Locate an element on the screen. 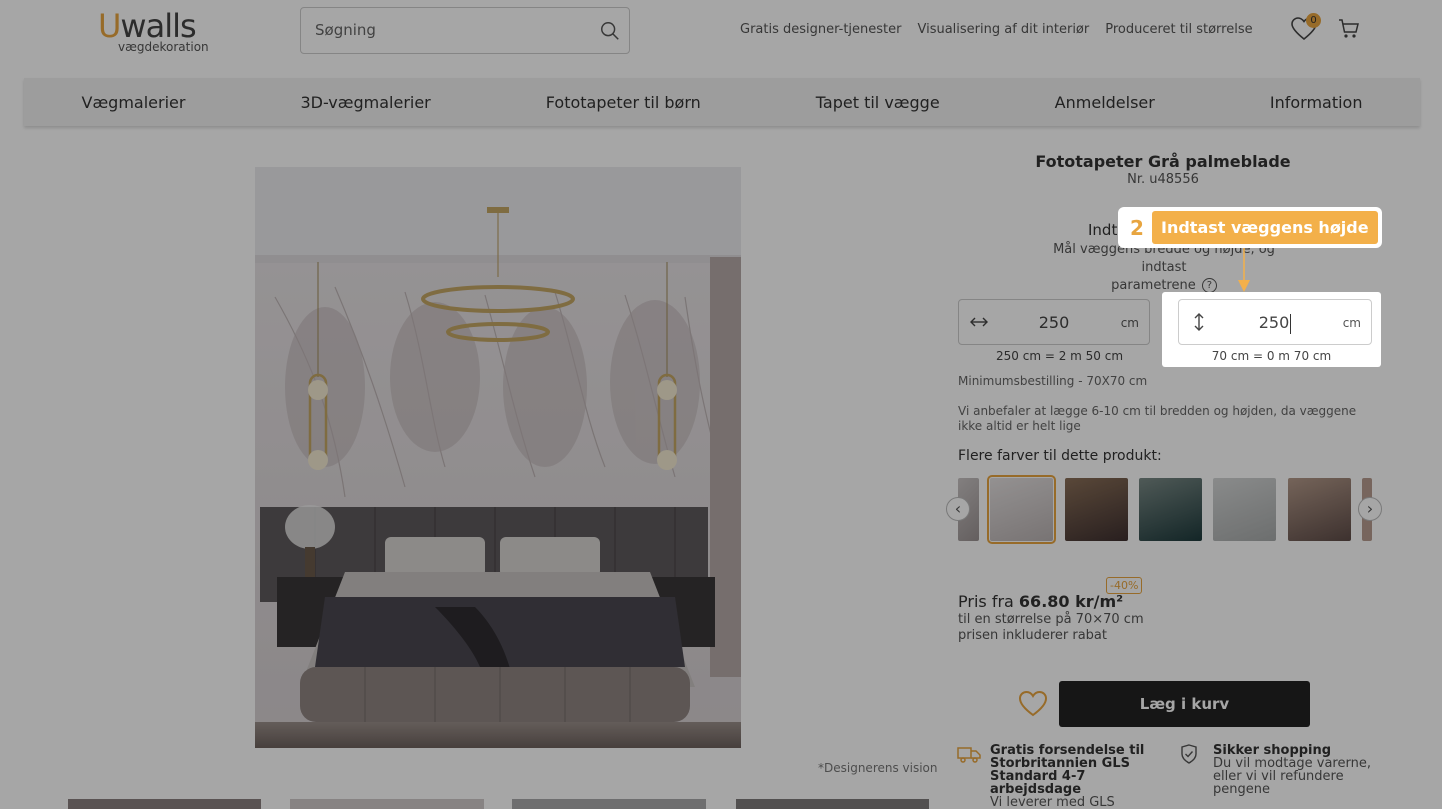 This screenshot has height=809, width=1442. product-number: Nr. u48556 is located at coordinates (1163, 179).